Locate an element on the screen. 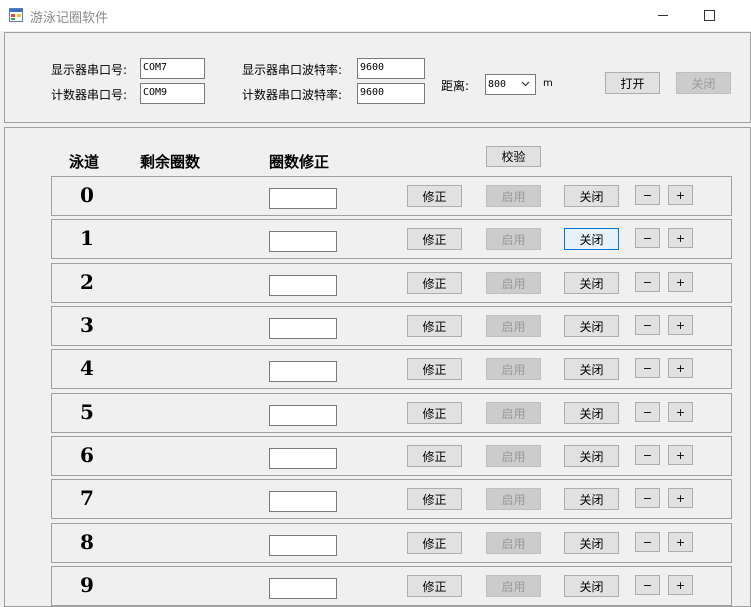  lane-number: 1 is located at coordinates (87, 238).